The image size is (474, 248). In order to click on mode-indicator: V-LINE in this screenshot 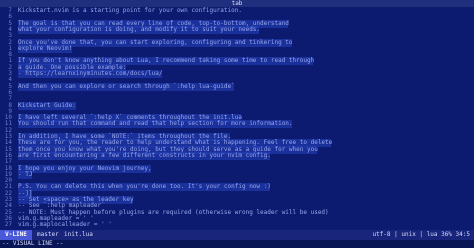, I will do `click(16, 235)`.